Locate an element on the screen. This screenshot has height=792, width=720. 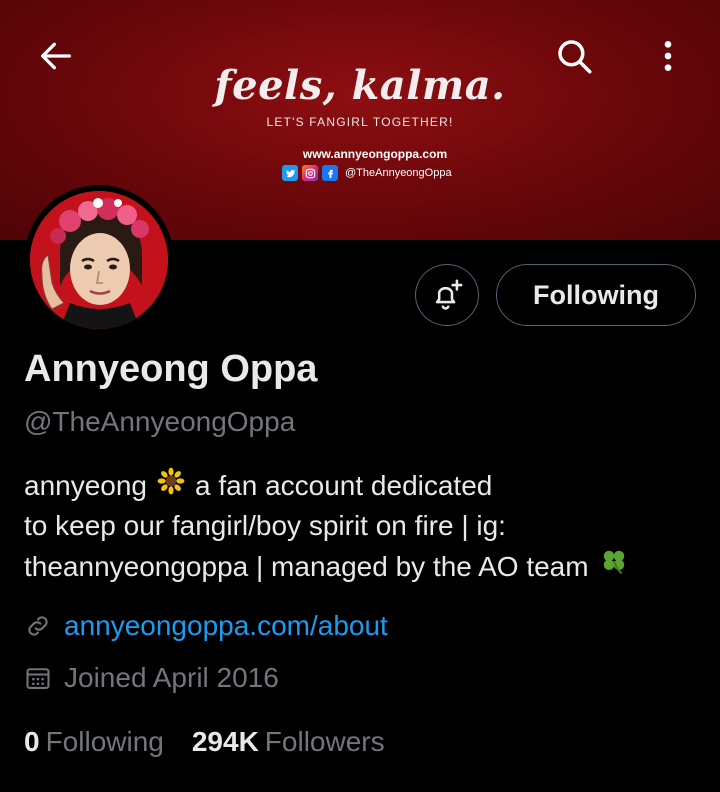
avatar-illustration is located at coordinates (99, 260).